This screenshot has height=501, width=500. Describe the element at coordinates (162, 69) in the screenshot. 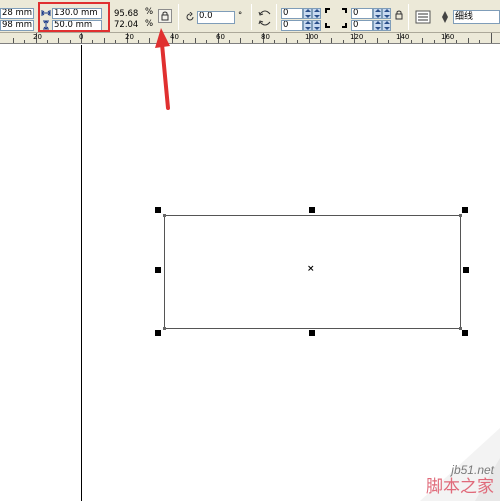

I see `annotation-arrow` at that location.